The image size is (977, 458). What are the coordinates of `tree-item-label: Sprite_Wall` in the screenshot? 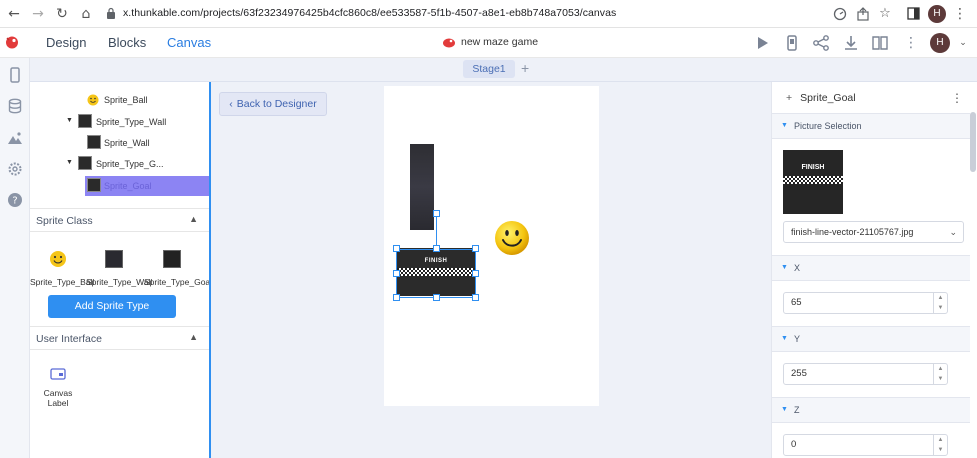 It's located at (127, 143).